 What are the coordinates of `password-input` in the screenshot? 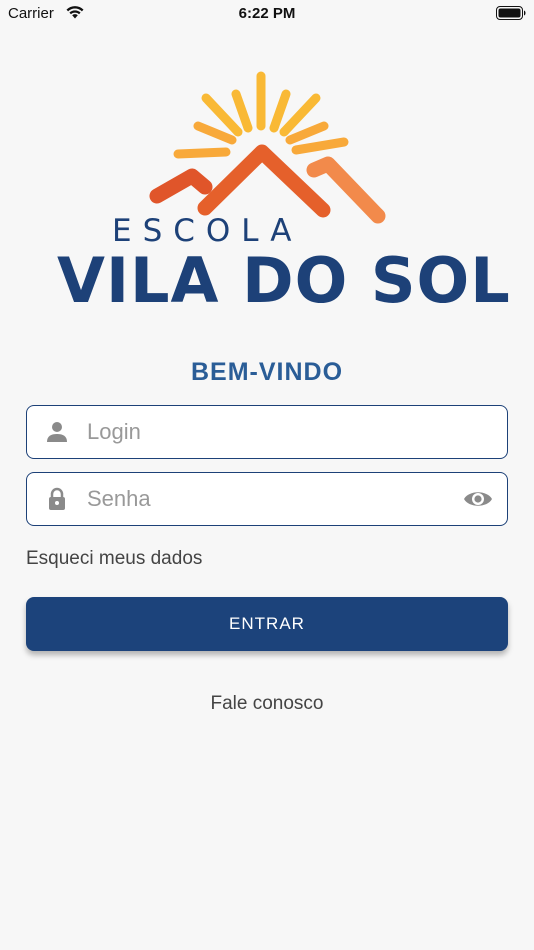 It's located at (272, 499).